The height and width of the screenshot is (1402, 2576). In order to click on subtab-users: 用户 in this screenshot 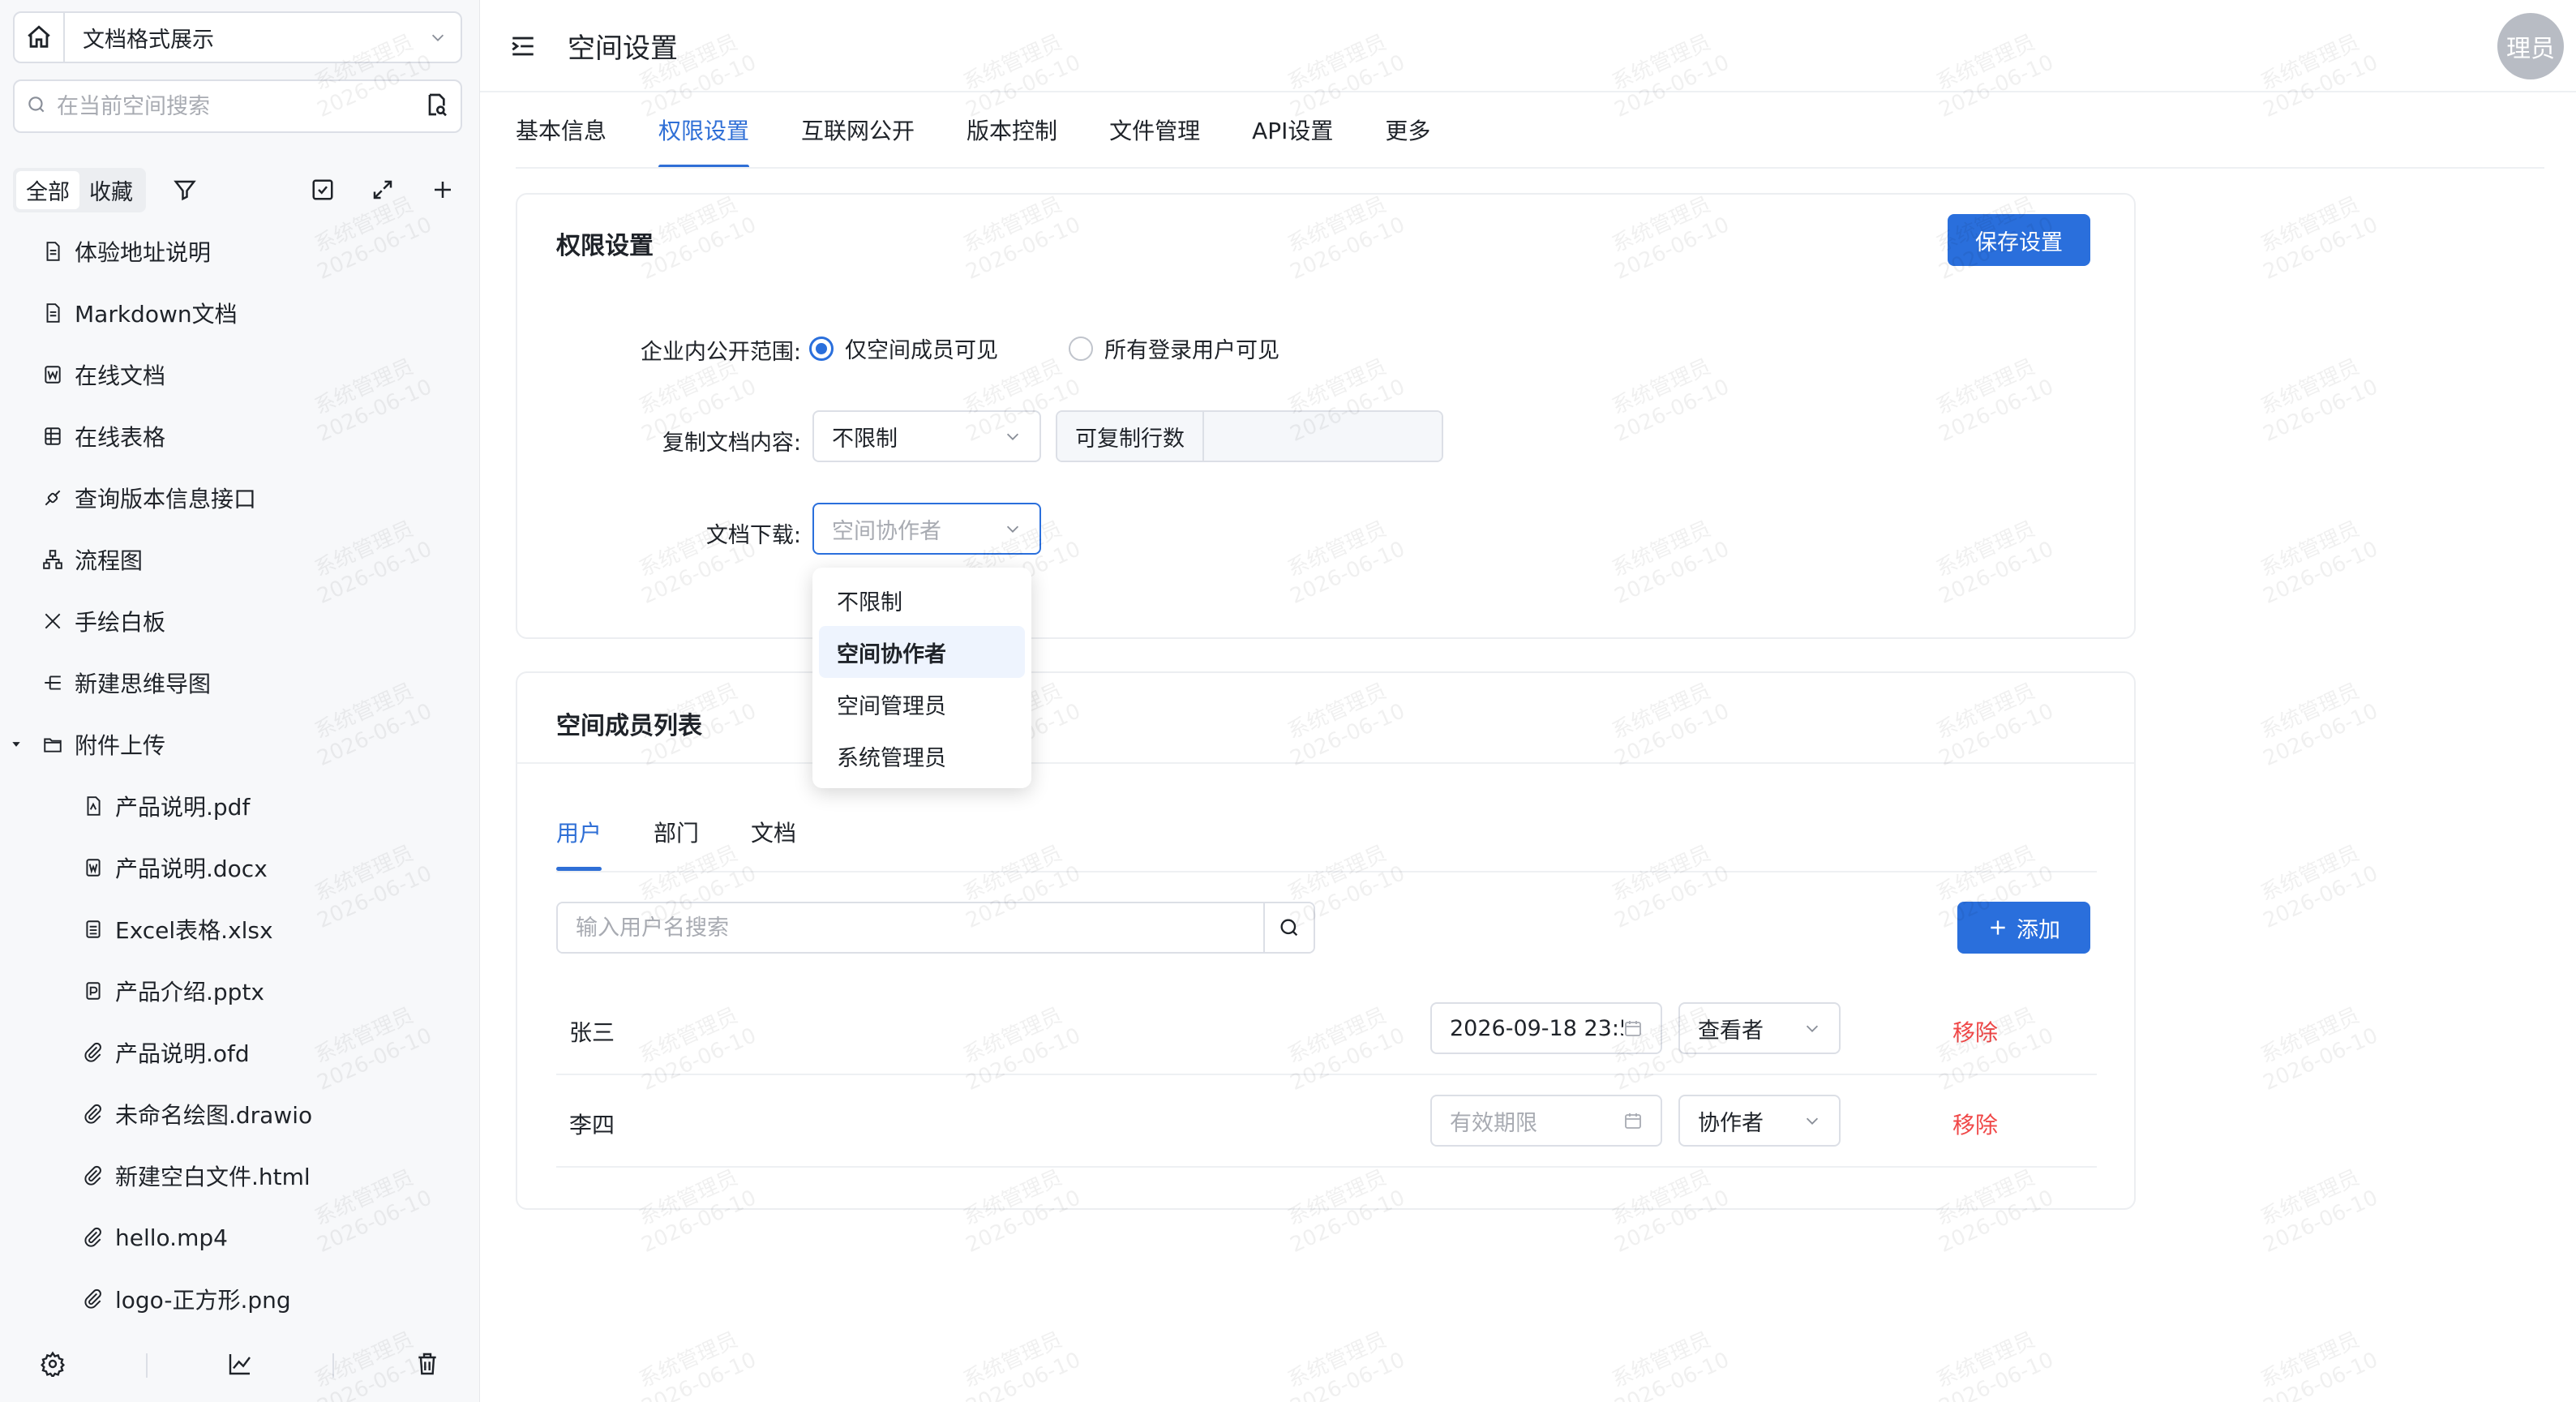, I will do `click(579, 842)`.